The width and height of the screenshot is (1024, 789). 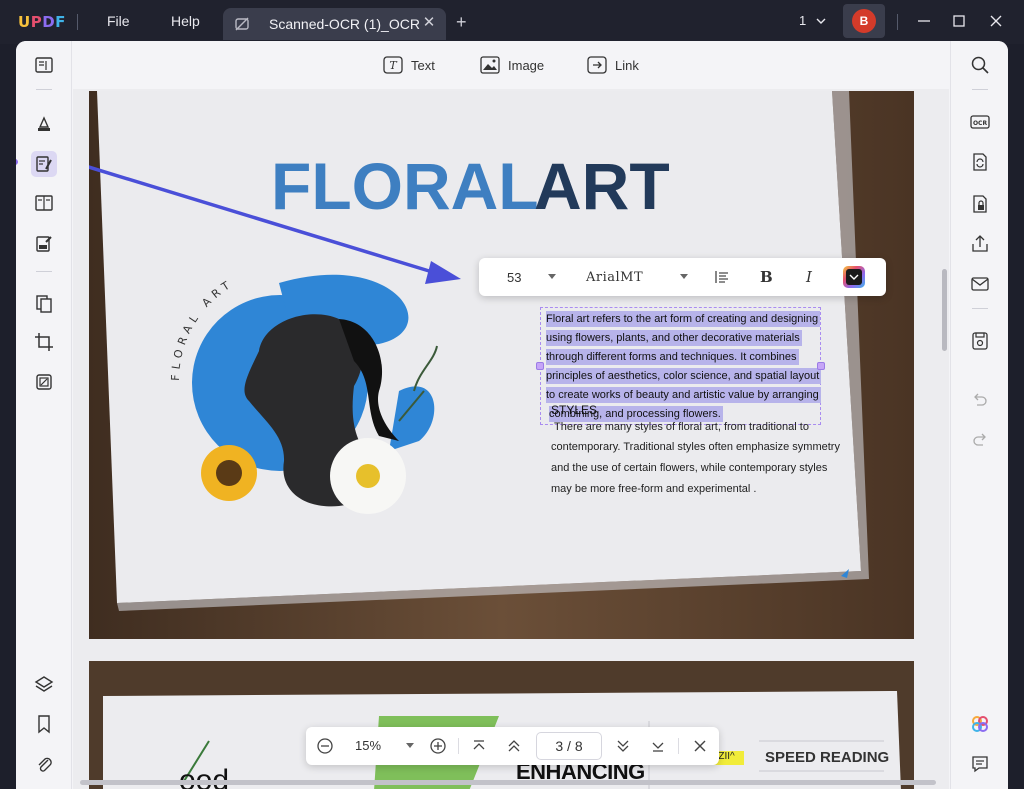 What do you see at coordinates (766, 277) in the screenshot?
I see `bold-button: B` at bounding box center [766, 277].